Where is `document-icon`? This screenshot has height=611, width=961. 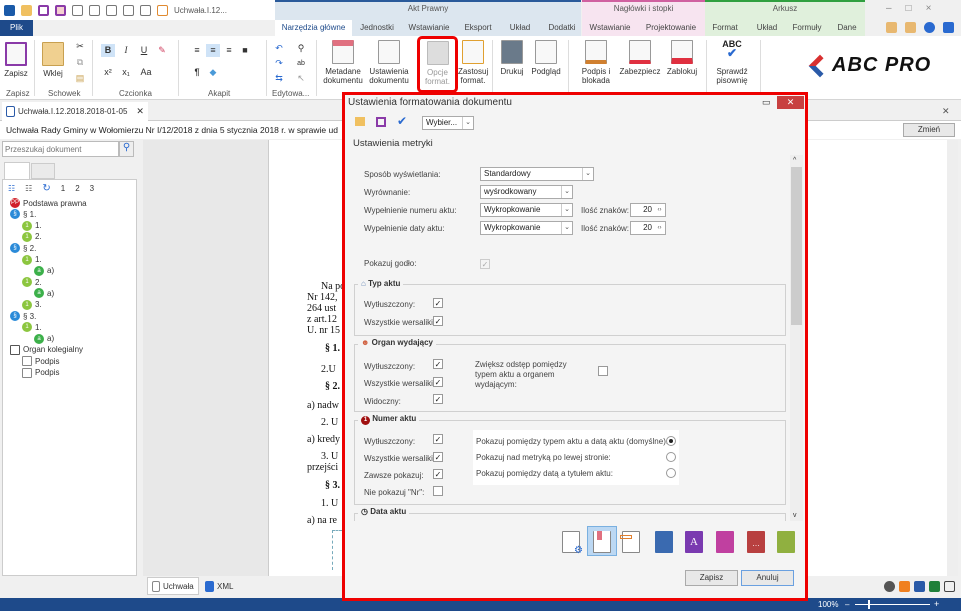 document-icon is located at coordinates (77, 10).